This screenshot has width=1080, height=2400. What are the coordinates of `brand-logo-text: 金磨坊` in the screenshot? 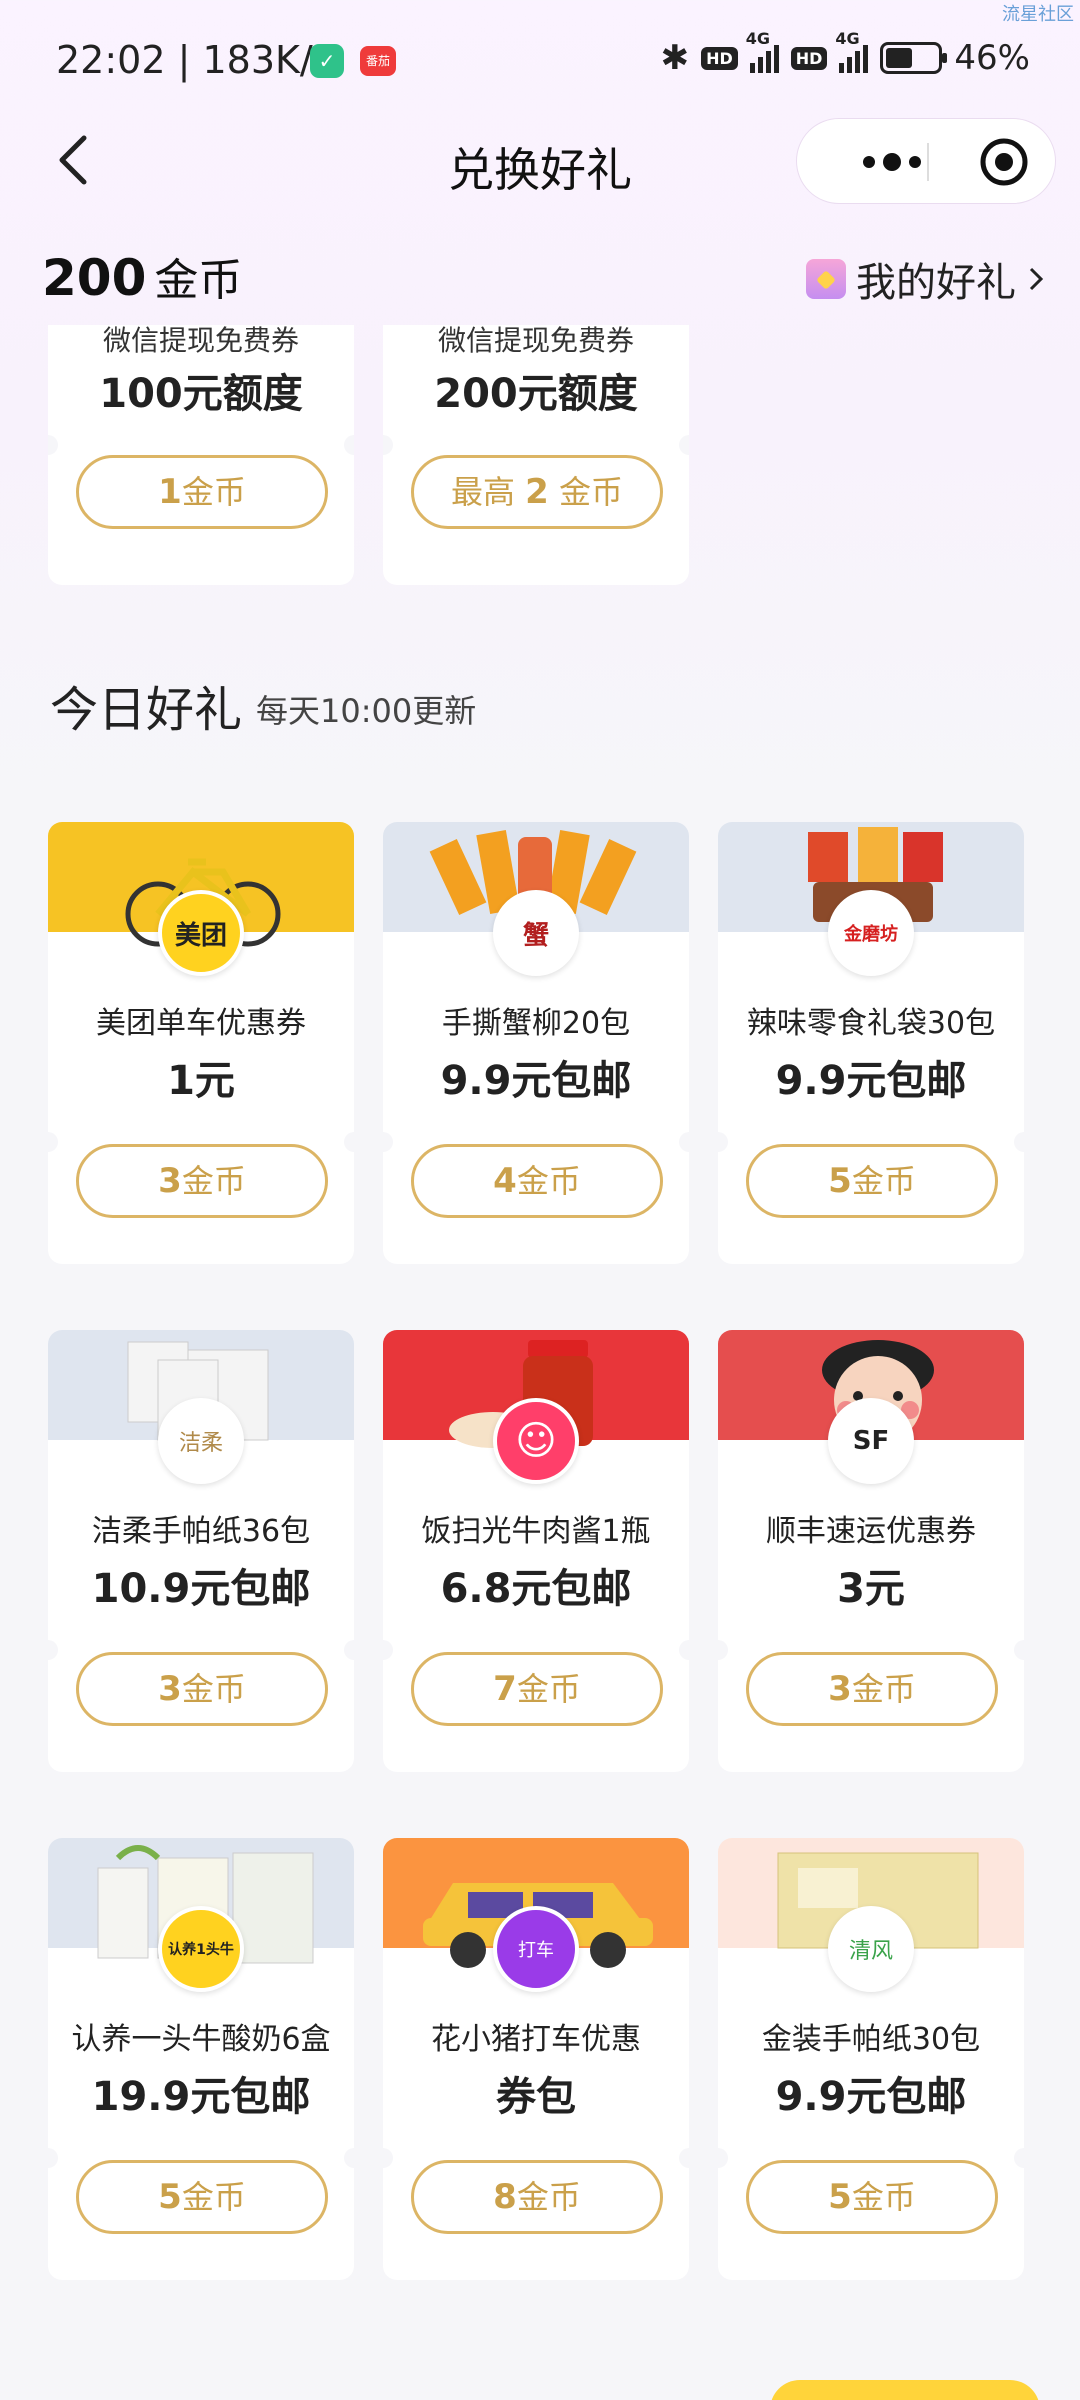 It's located at (871, 934).